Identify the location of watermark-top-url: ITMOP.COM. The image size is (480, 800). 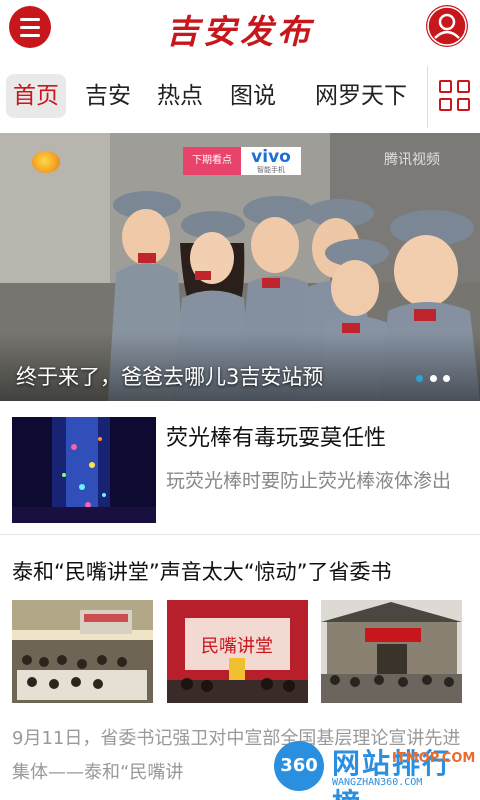
(434, 758).